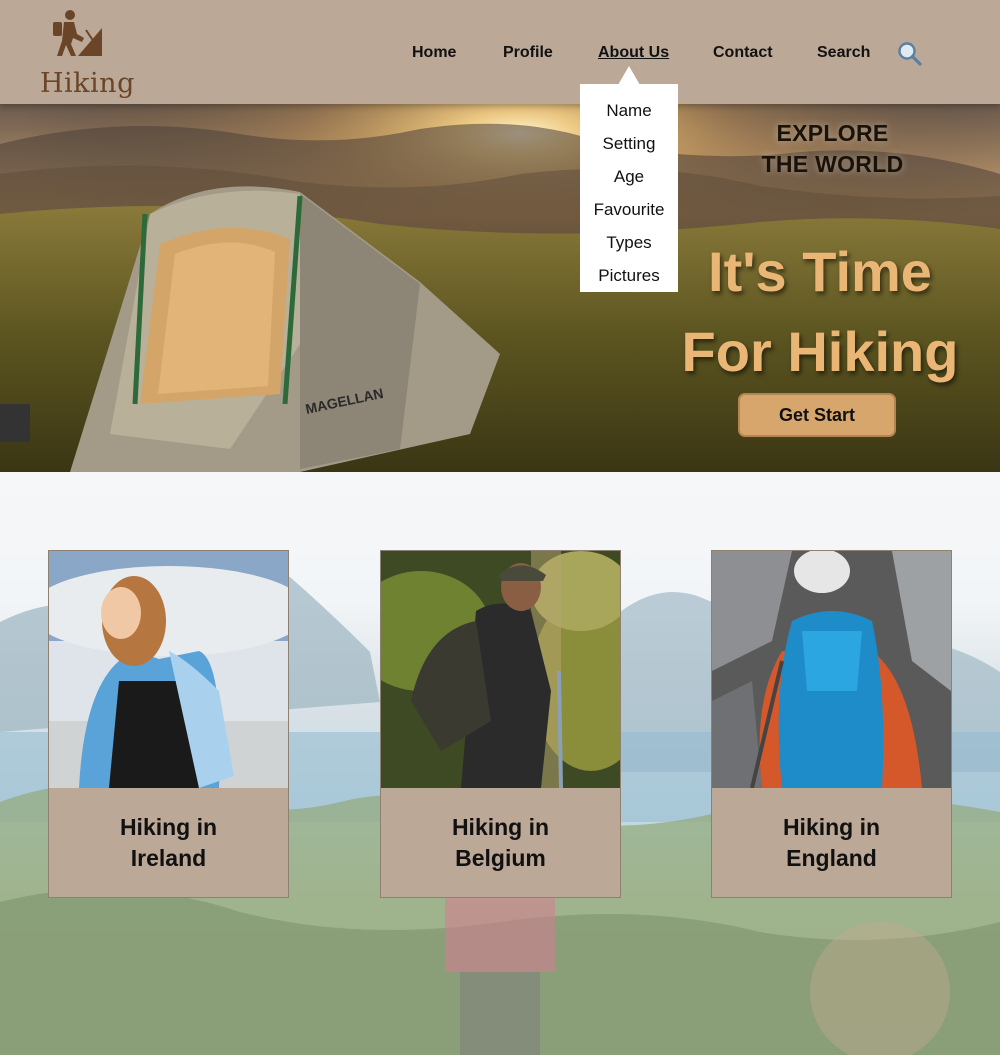 The width and height of the screenshot is (1000, 1055). I want to click on nav-about-us: About Us, so click(633, 53).